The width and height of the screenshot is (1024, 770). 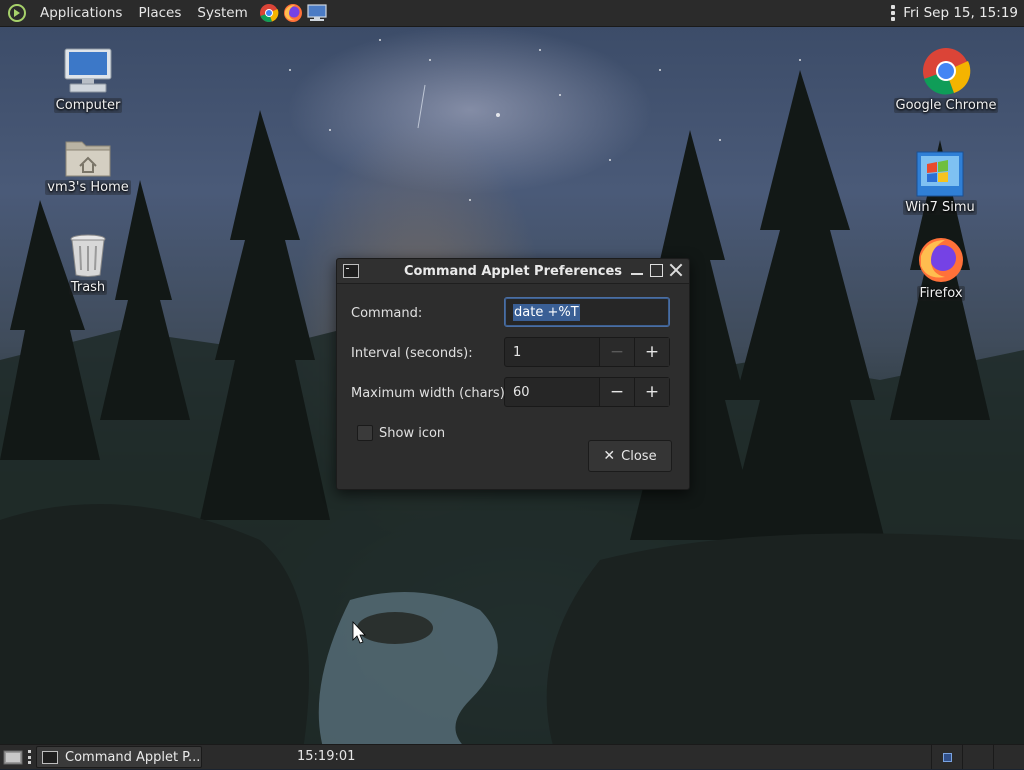 What do you see at coordinates (940, 172) in the screenshot?
I see `win7-icon` at bounding box center [940, 172].